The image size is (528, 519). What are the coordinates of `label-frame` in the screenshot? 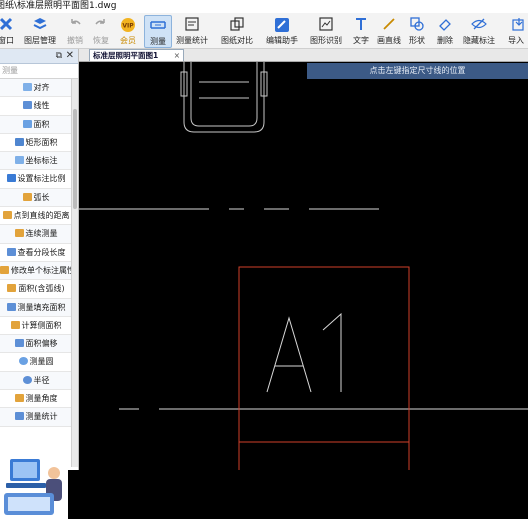 It's located at (324, 372).